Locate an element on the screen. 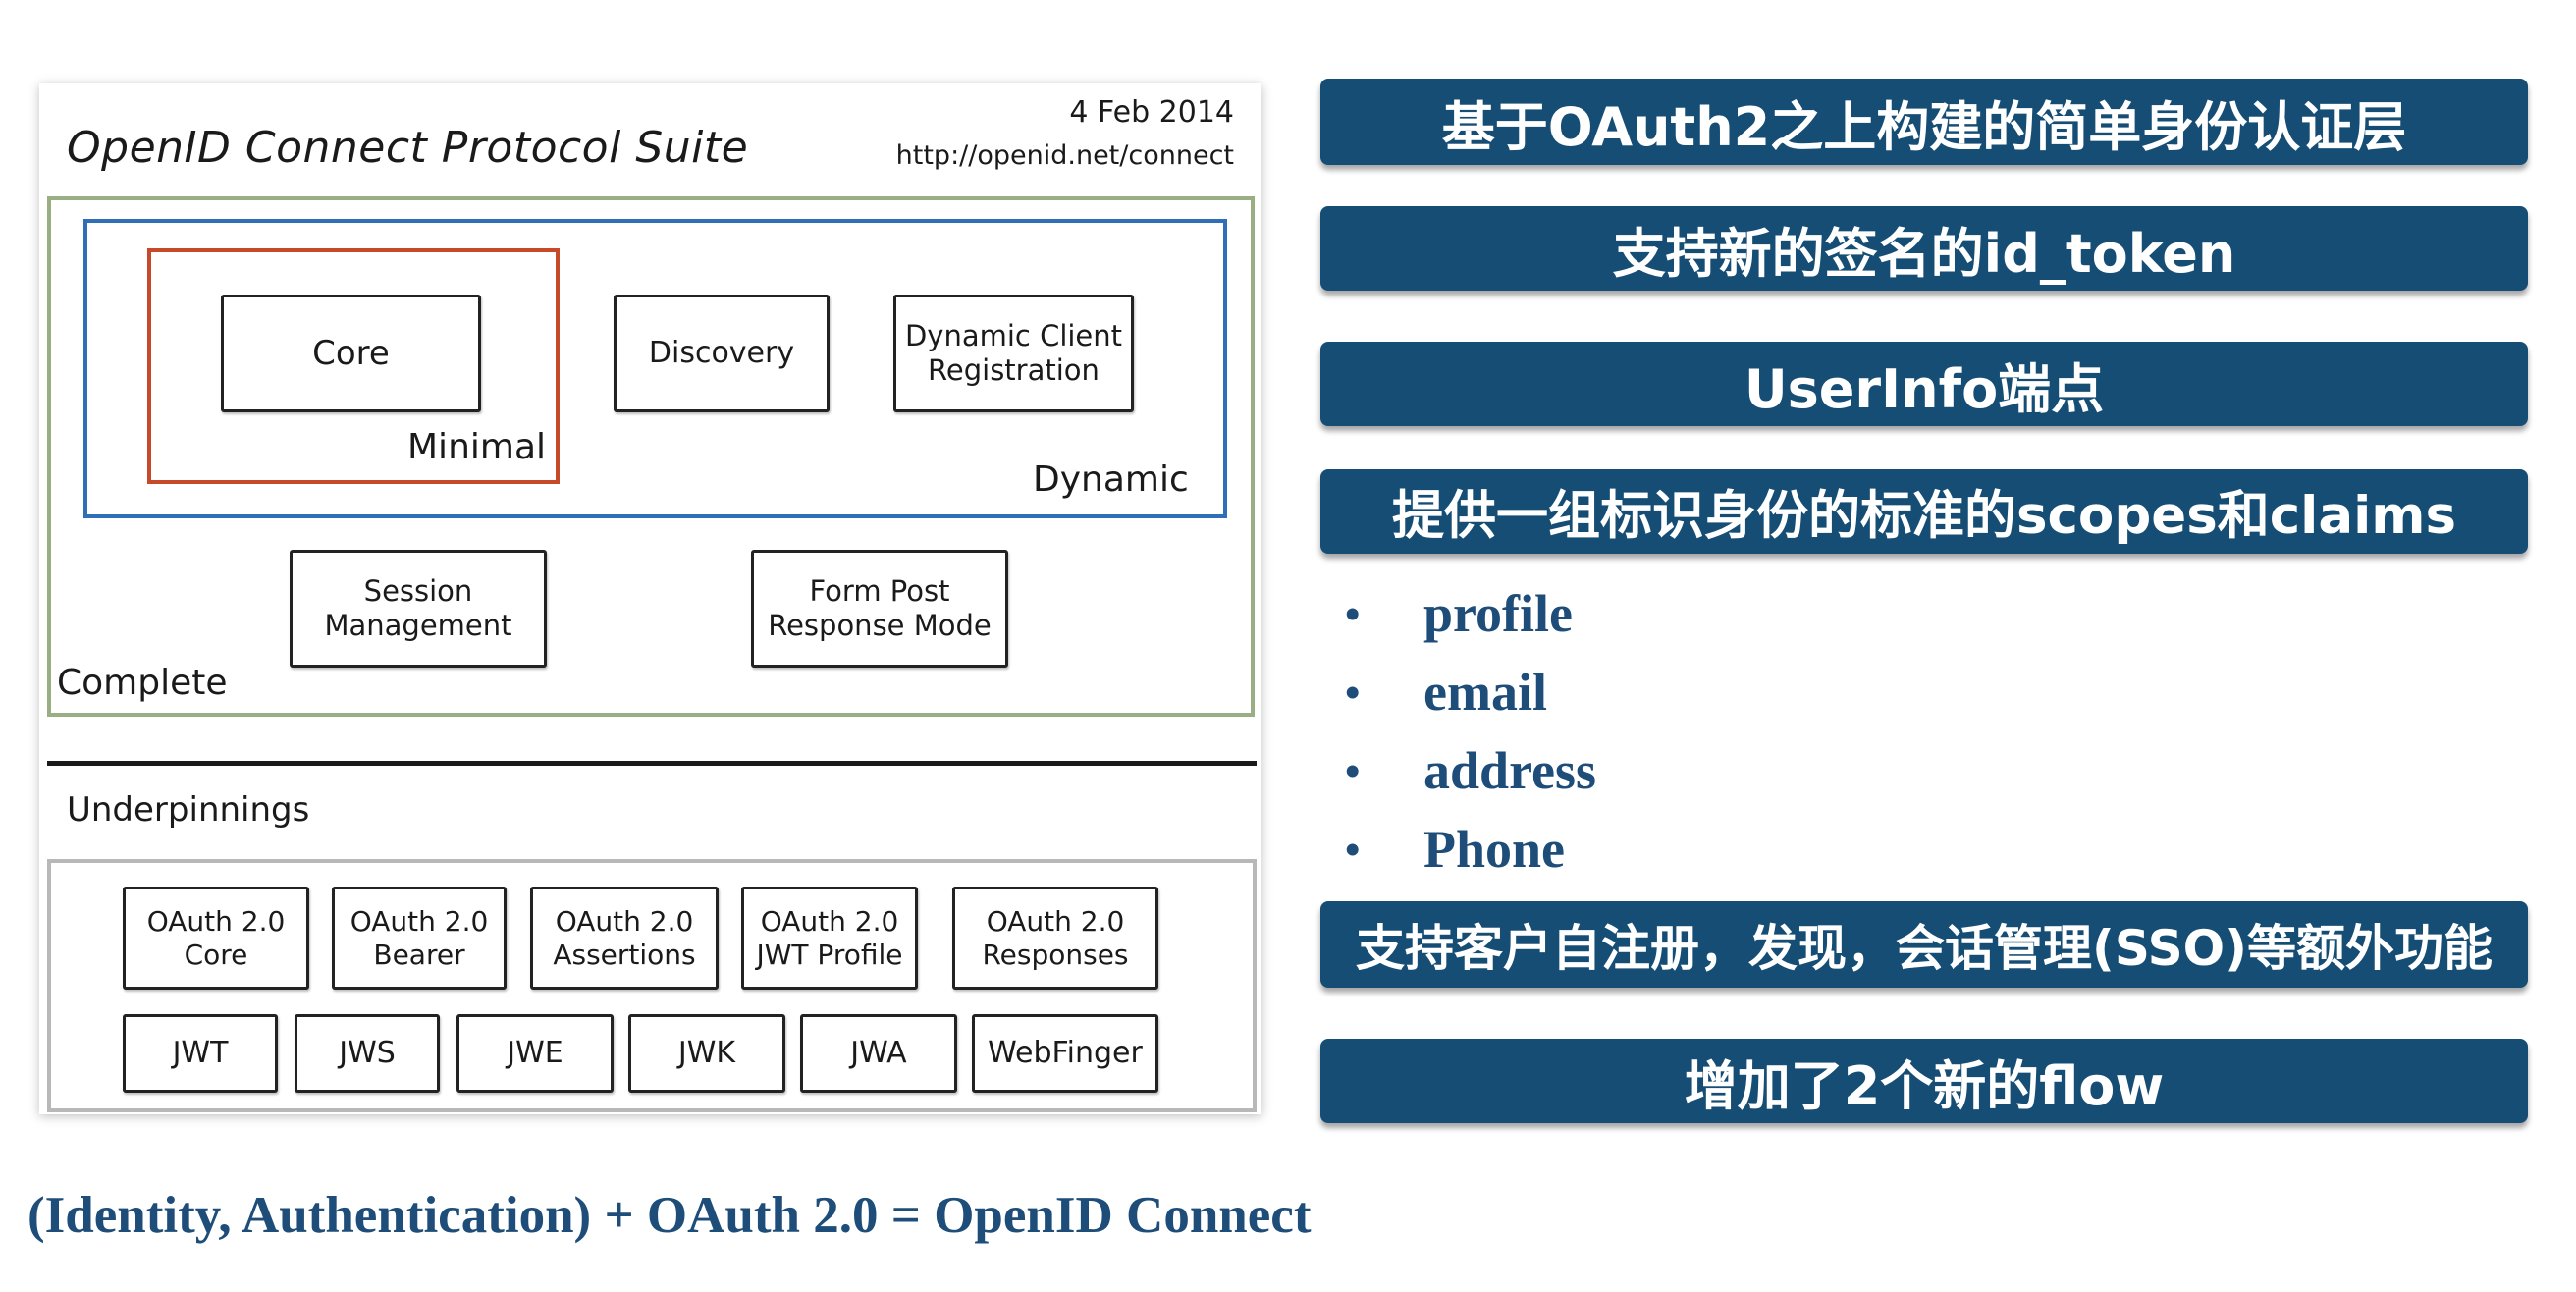  banner-userinfo-endpoint: UserInfo端点 is located at coordinates (1924, 384).